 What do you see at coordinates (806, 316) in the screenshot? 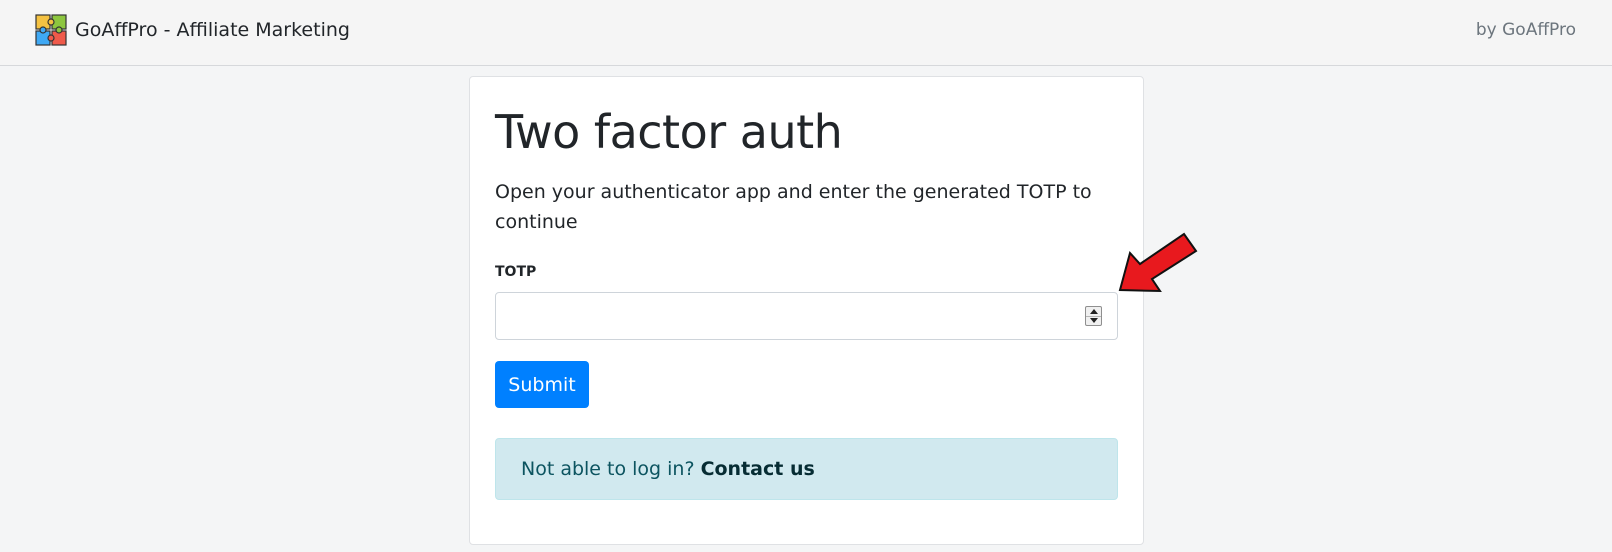
I see `totp-input` at bounding box center [806, 316].